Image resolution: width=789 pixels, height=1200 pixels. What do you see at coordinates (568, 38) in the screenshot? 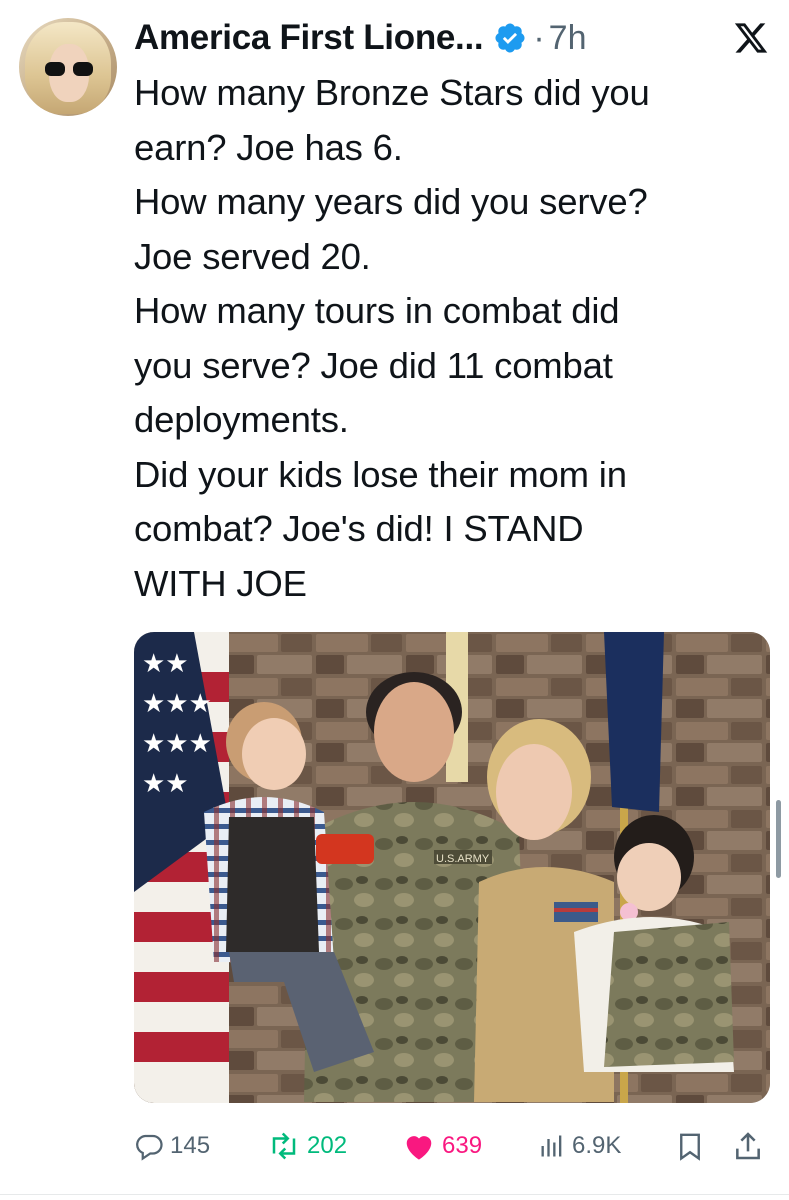
I see `timestamp: 7h` at bounding box center [568, 38].